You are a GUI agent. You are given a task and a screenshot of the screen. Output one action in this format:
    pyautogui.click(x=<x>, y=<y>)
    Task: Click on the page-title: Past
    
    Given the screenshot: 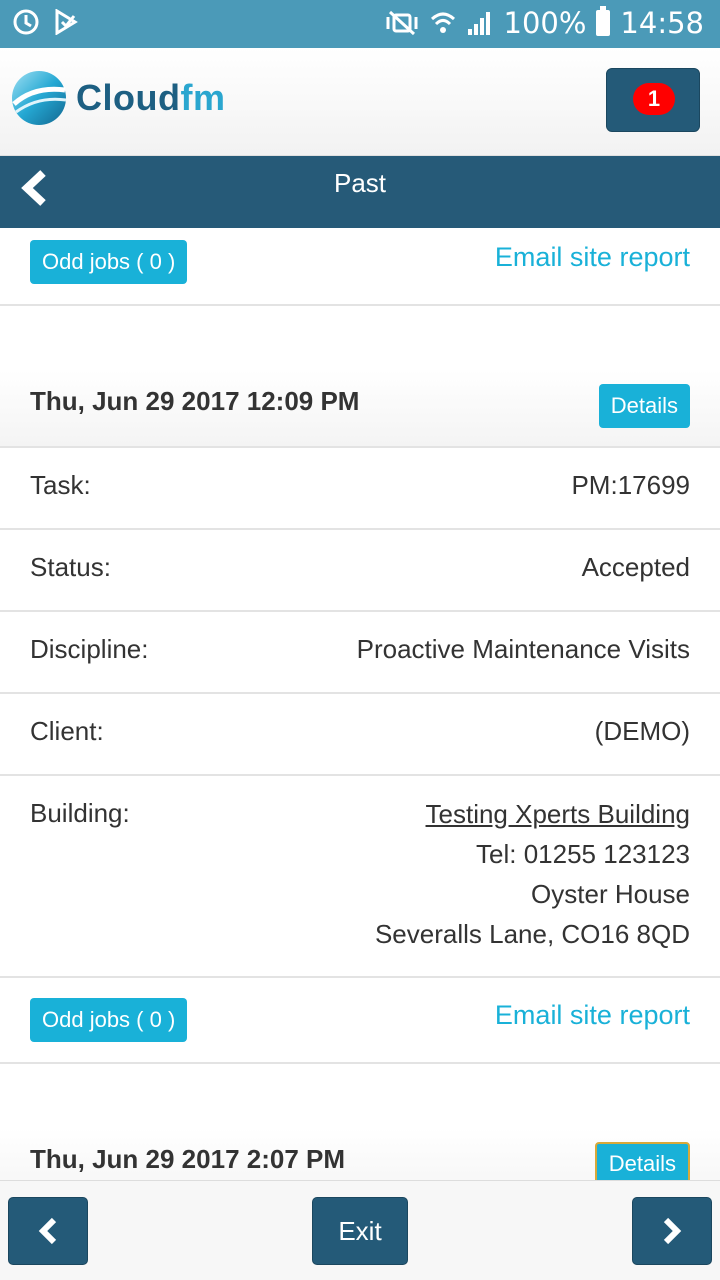 What is the action you would take?
    pyautogui.click(x=360, y=183)
    